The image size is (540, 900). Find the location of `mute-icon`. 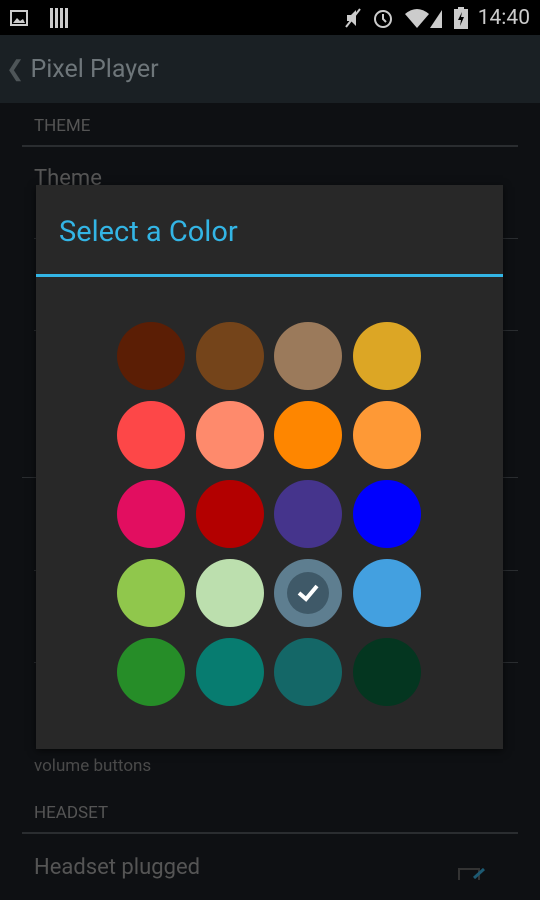

mute-icon is located at coordinates (352, 17).